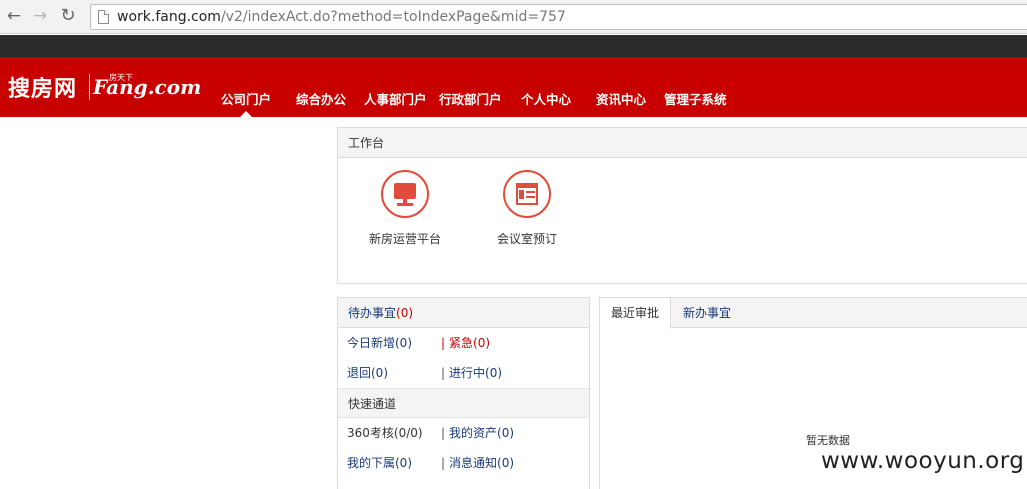 This screenshot has width=1027, height=489. Describe the element at coordinates (103, 17) in the screenshot. I see `page-icon` at that location.